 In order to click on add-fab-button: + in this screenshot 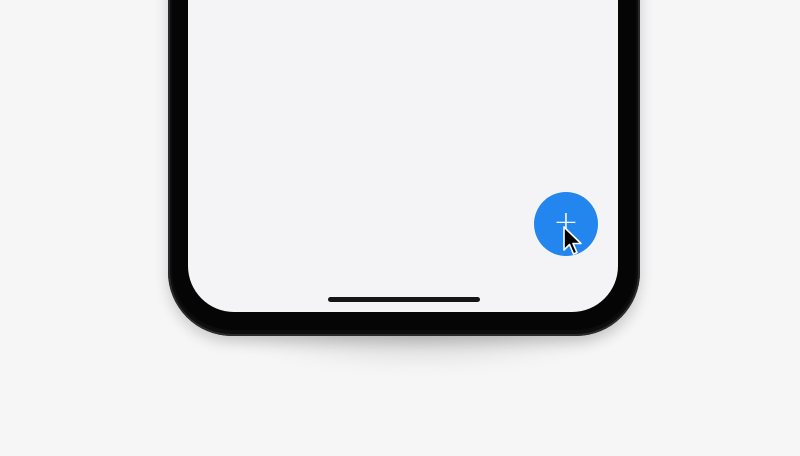, I will do `click(566, 224)`.